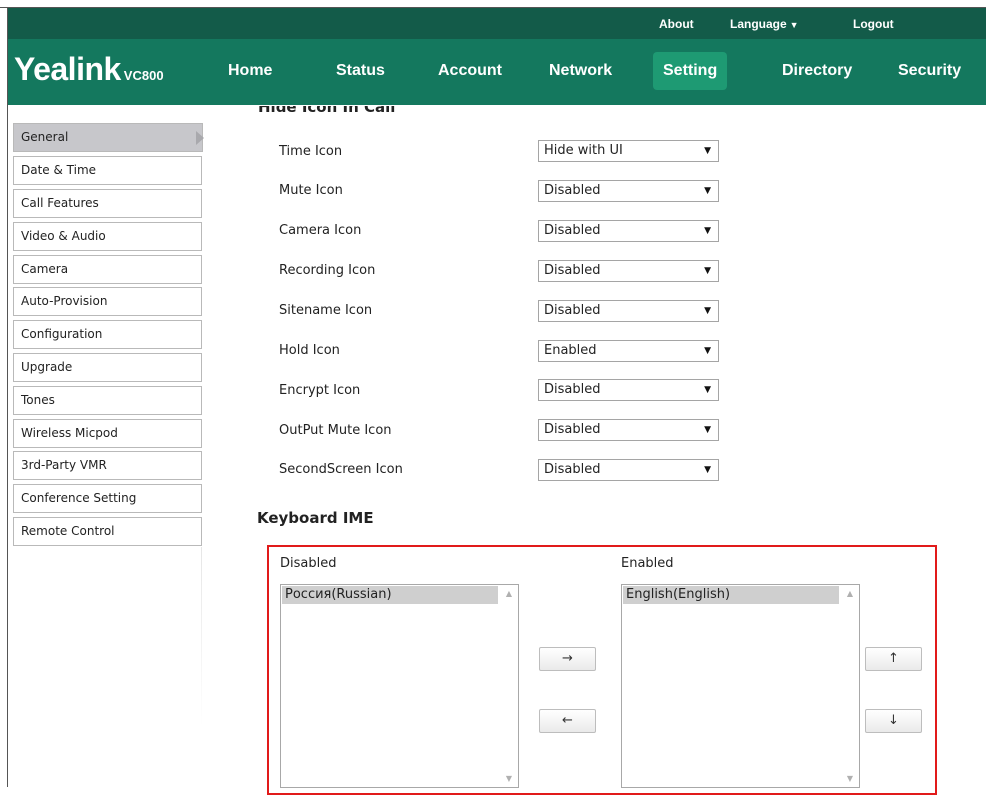 The image size is (986, 795). What do you see at coordinates (690, 71) in the screenshot?
I see `nav-setting: Setting` at bounding box center [690, 71].